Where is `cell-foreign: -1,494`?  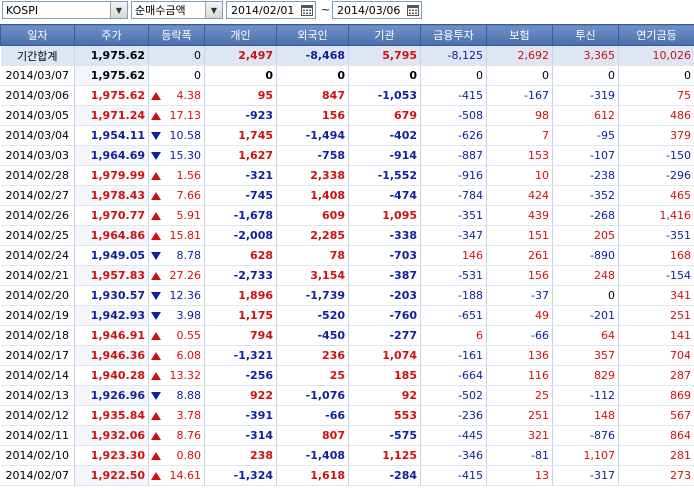
cell-foreign: -1,494 is located at coordinates (312, 135).